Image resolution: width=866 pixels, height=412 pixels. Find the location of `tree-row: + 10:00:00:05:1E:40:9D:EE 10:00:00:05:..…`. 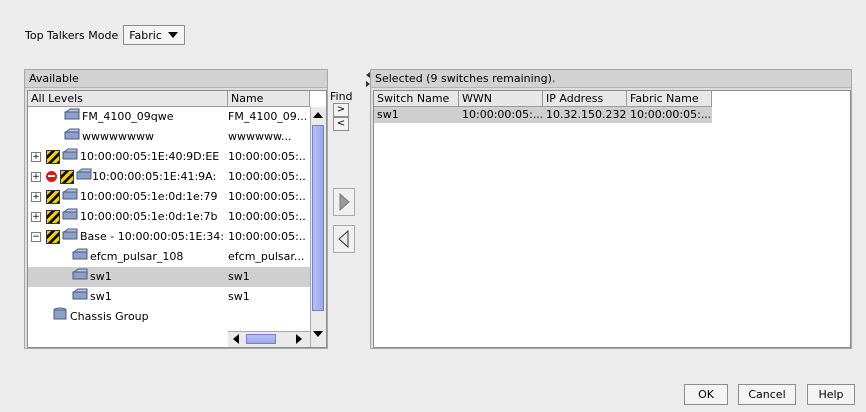

tree-row: + 10:00:00:05:1E:40:9D:EE 10:00:00:05:..… is located at coordinates (169, 157).